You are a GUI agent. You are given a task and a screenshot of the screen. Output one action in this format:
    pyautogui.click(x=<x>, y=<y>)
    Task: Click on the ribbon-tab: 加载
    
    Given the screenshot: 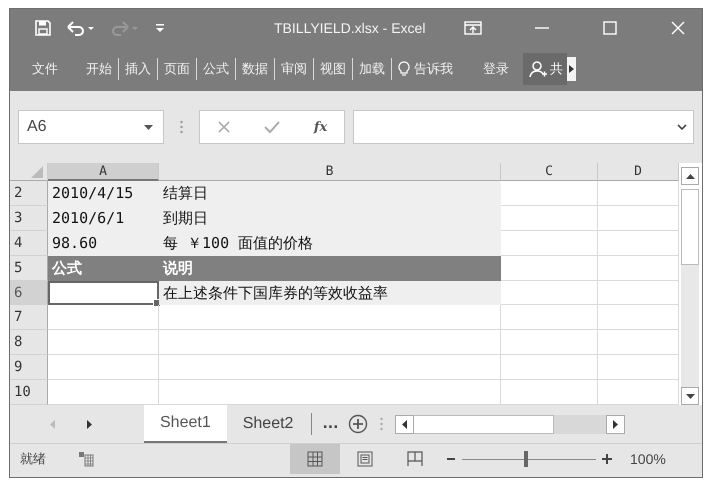 What is the action you would take?
    pyautogui.click(x=372, y=69)
    